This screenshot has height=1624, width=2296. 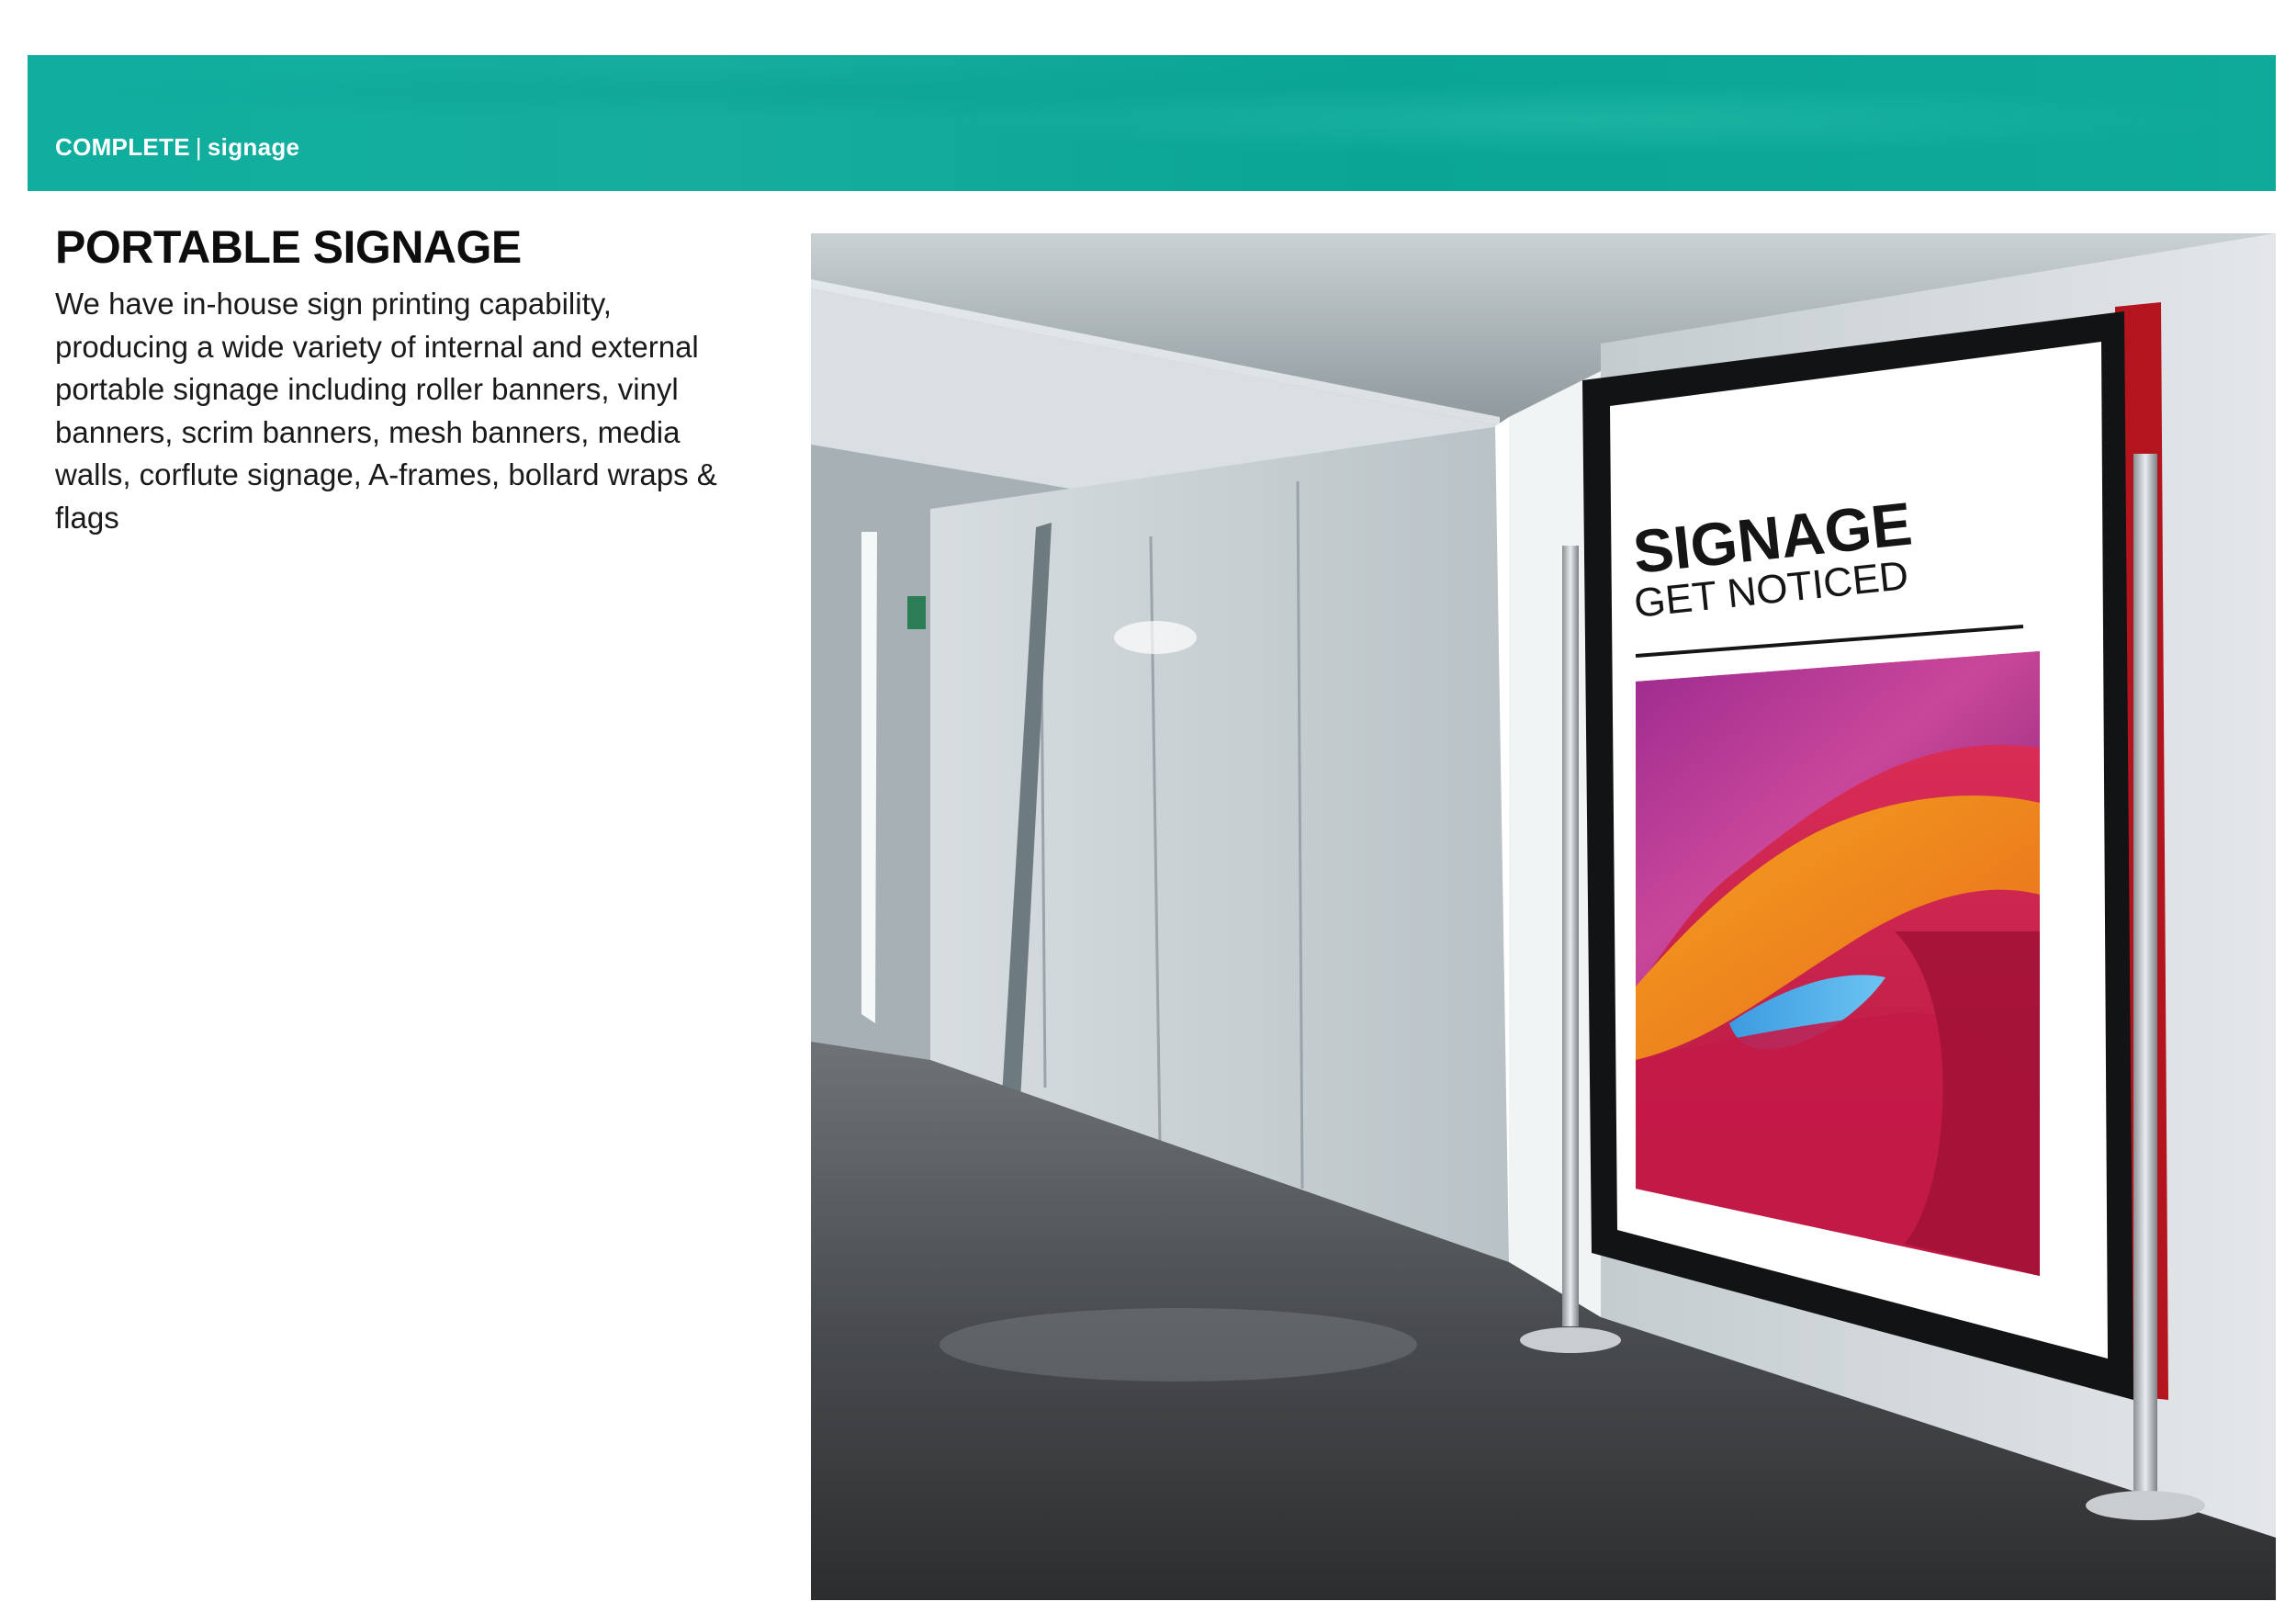 What do you see at coordinates (1570, 936) in the screenshot?
I see `left-bollard` at bounding box center [1570, 936].